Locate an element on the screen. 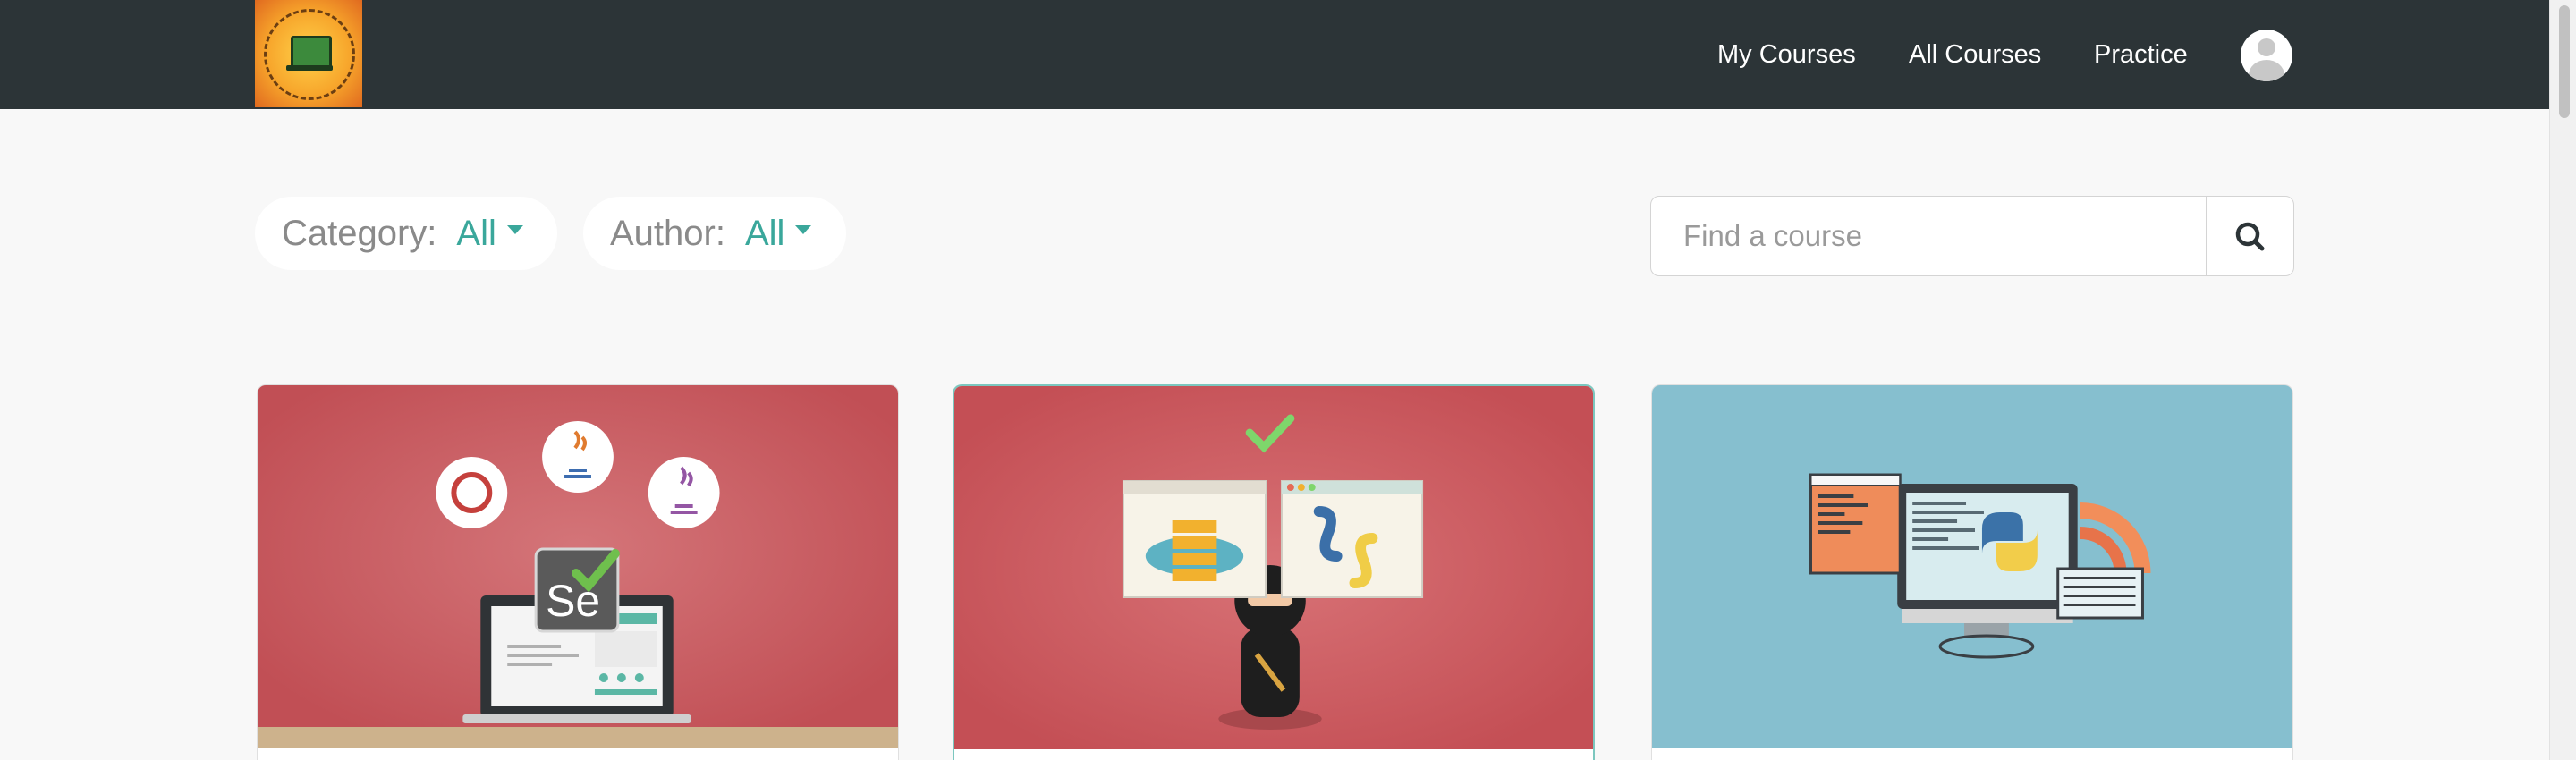 This screenshot has height=760, width=2576. school-logo is located at coordinates (308, 53).